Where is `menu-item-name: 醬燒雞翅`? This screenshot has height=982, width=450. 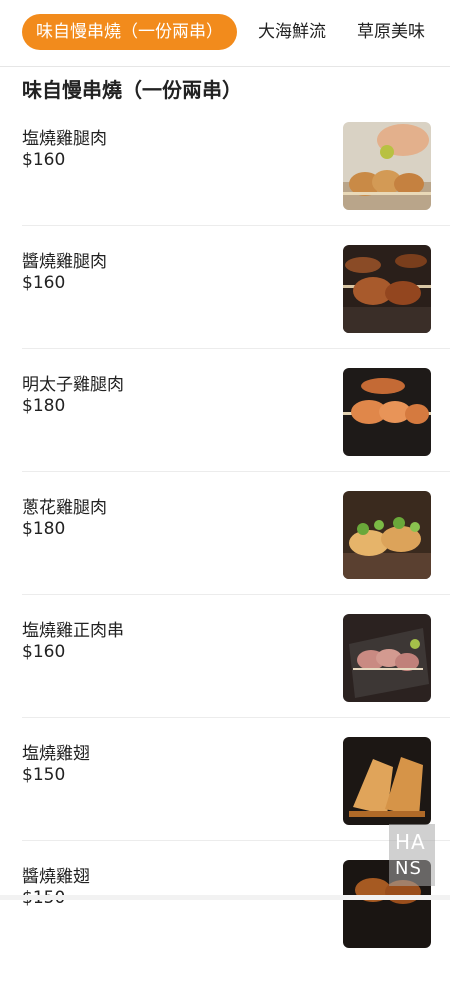 menu-item-name: 醬燒雞翅 is located at coordinates (56, 877).